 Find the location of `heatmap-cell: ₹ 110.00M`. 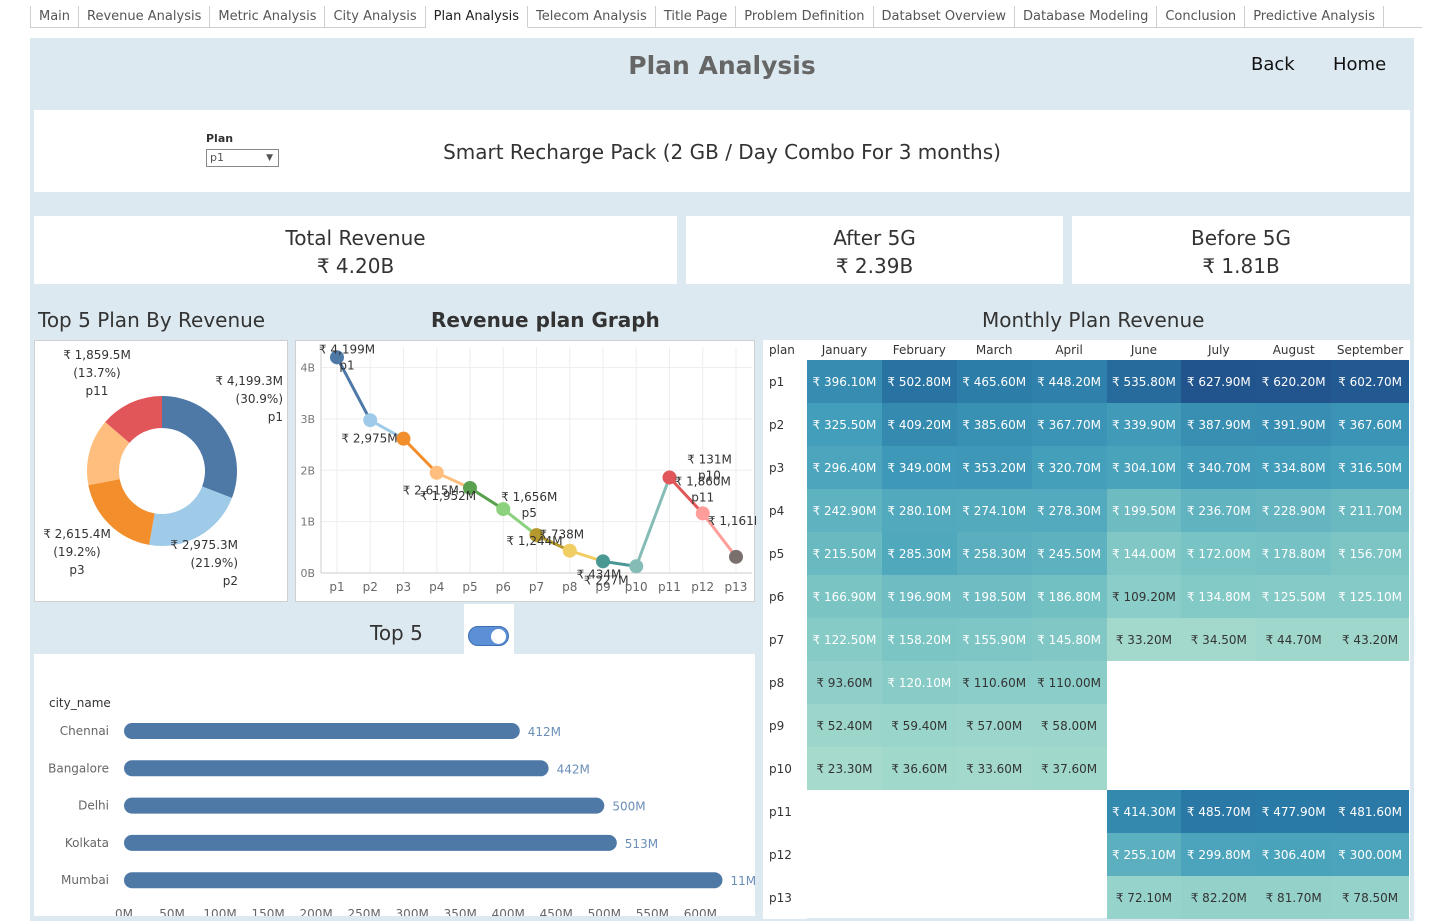

heatmap-cell: ₹ 110.00M is located at coordinates (1069, 682).